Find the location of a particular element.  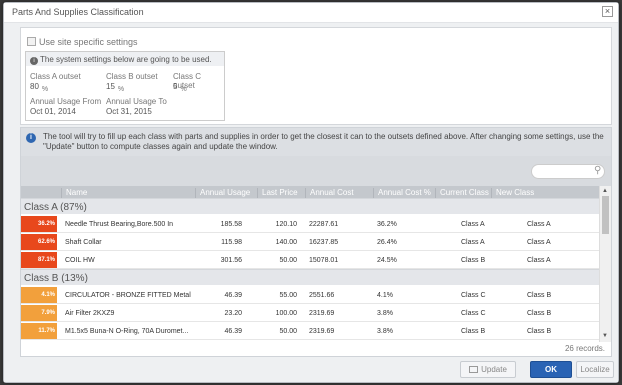

dialog-title: Parts And Supplies Classification is located at coordinates (78, 12).